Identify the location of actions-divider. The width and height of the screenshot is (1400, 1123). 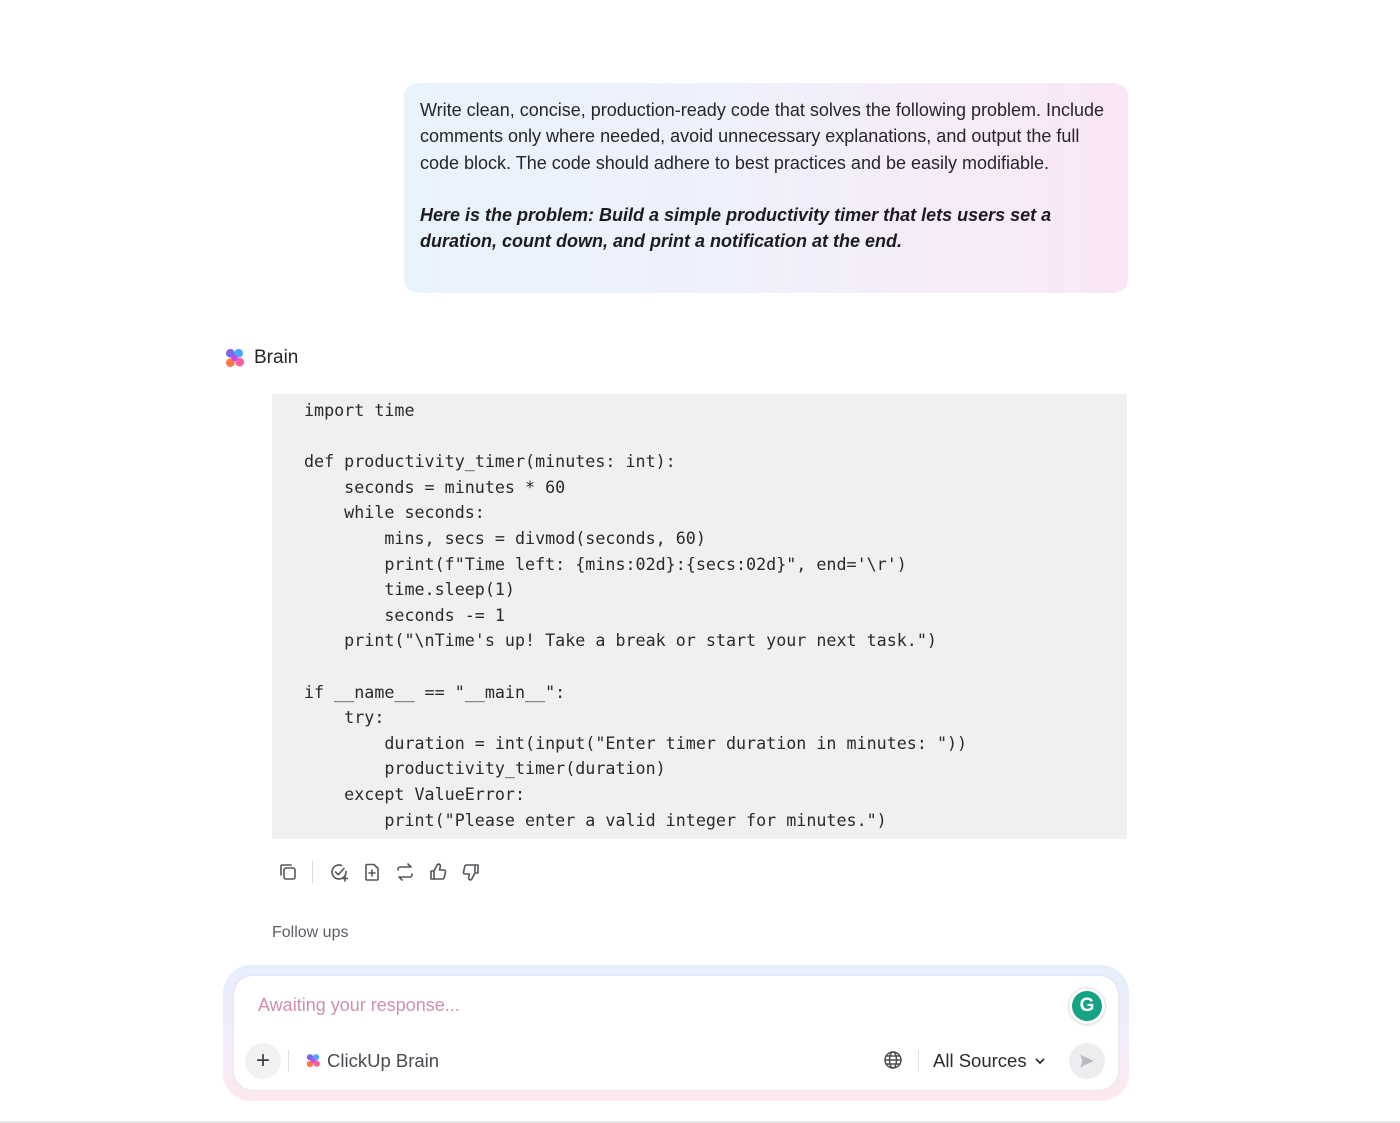
(312, 872).